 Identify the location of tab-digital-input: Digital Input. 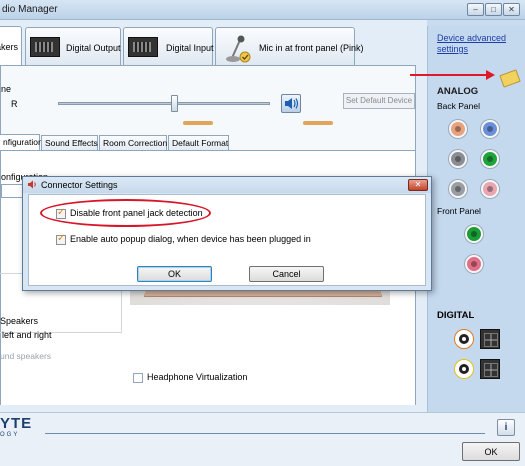
(168, 46).